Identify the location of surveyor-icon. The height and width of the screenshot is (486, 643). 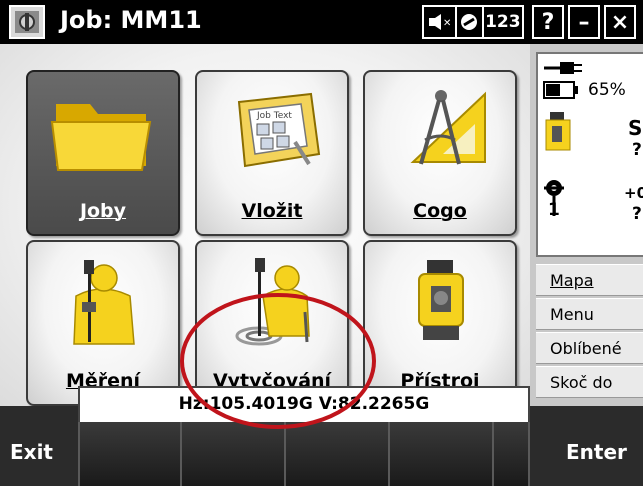
(104, 302).